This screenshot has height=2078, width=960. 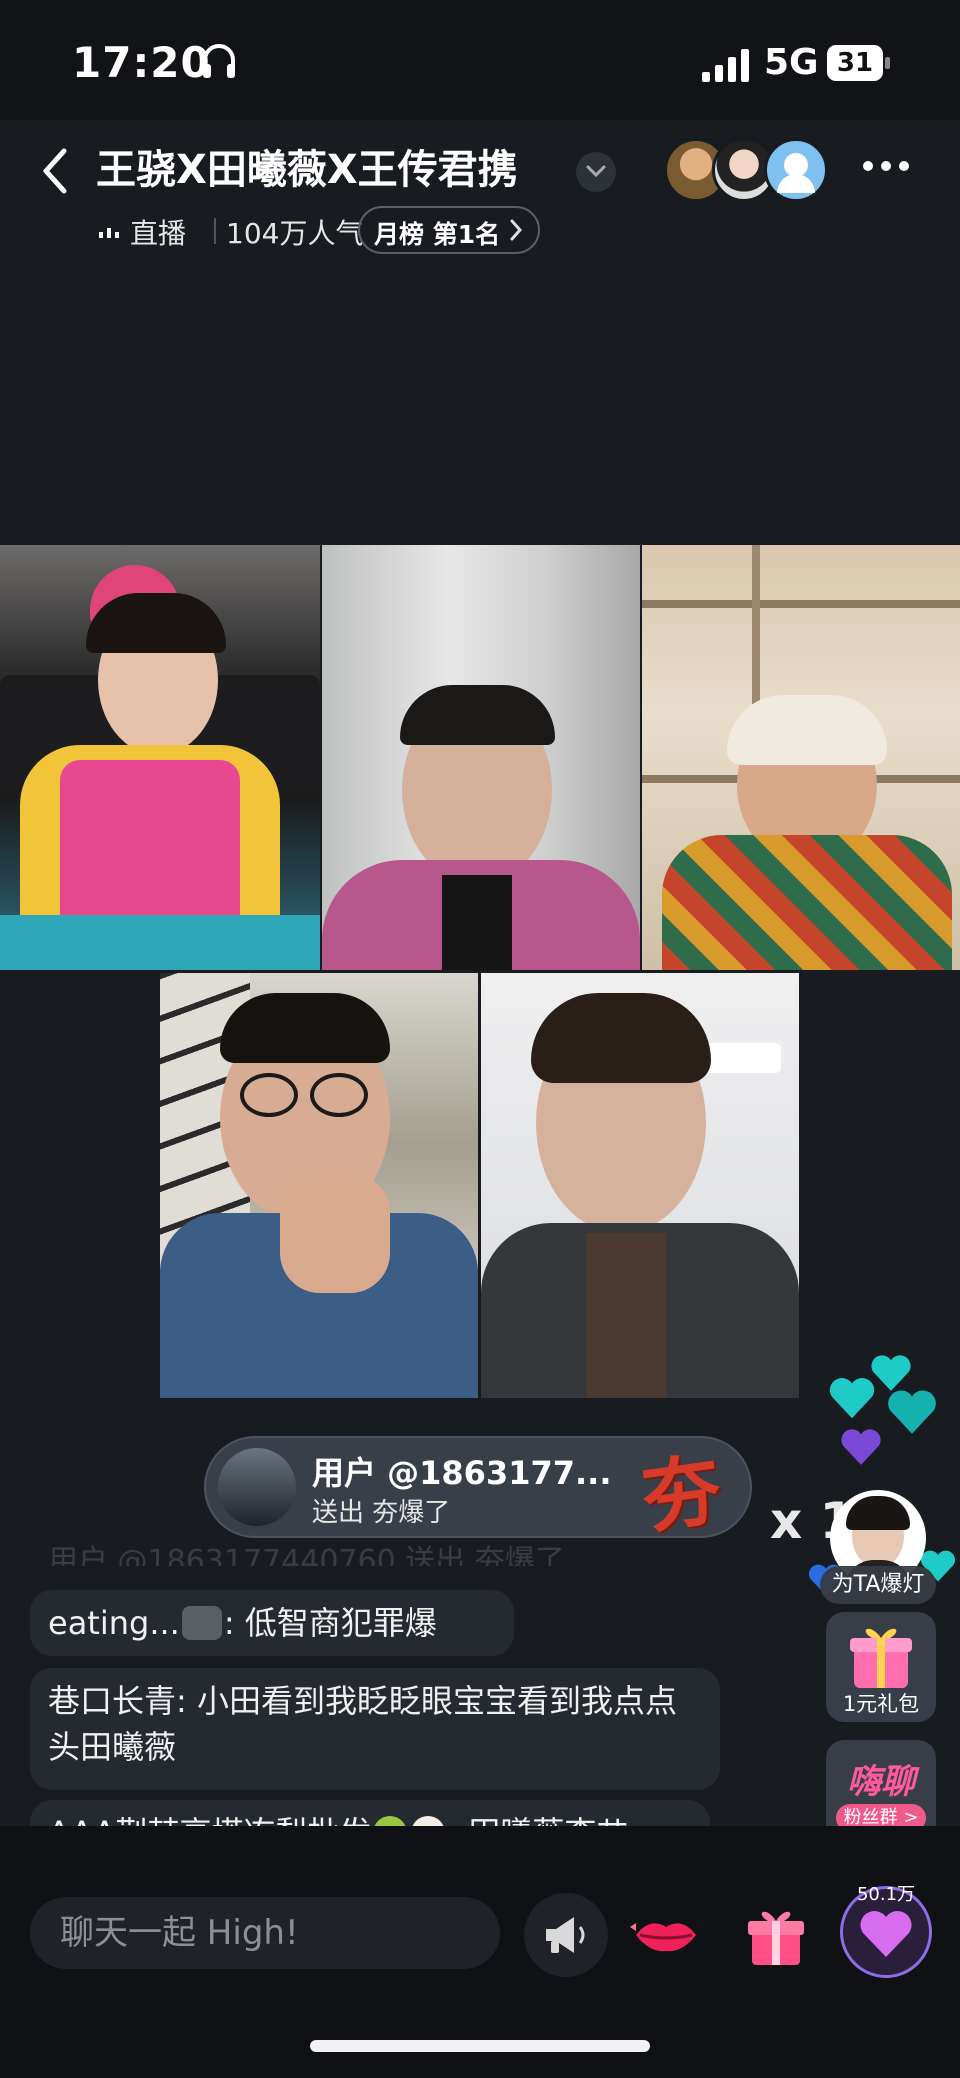 I want to click on status-time: 17:20, so click(x=141, y=62).